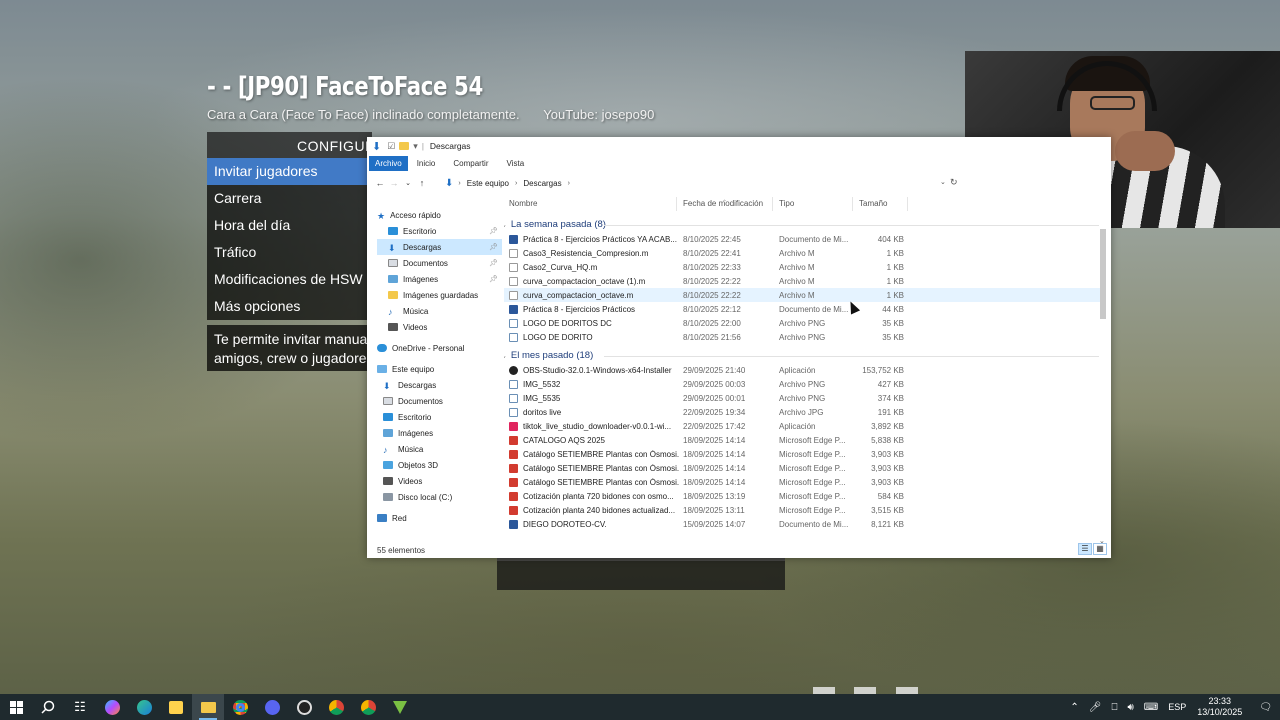  Describe the element at coordinates (1100, 549) in the screenshot. I see `large-icons-view-icon: ▦` at that location.